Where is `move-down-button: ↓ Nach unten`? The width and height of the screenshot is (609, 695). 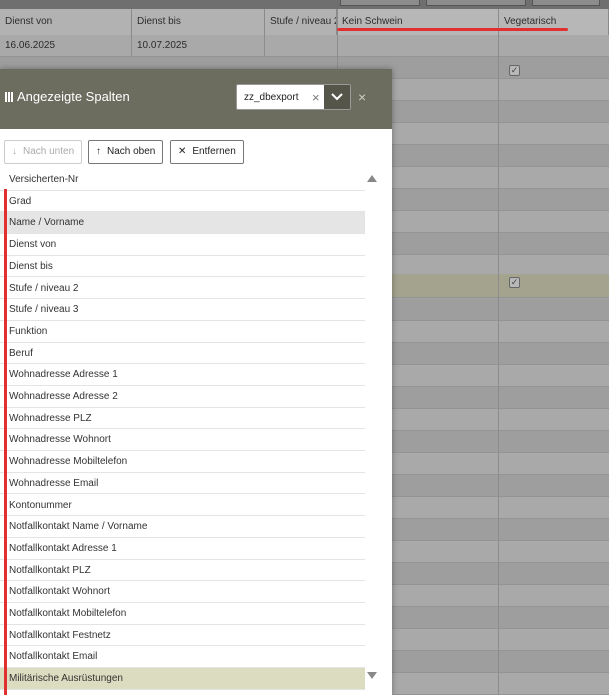 move-down-button: ↓ Nach unten is located at coordinates (43, 152).